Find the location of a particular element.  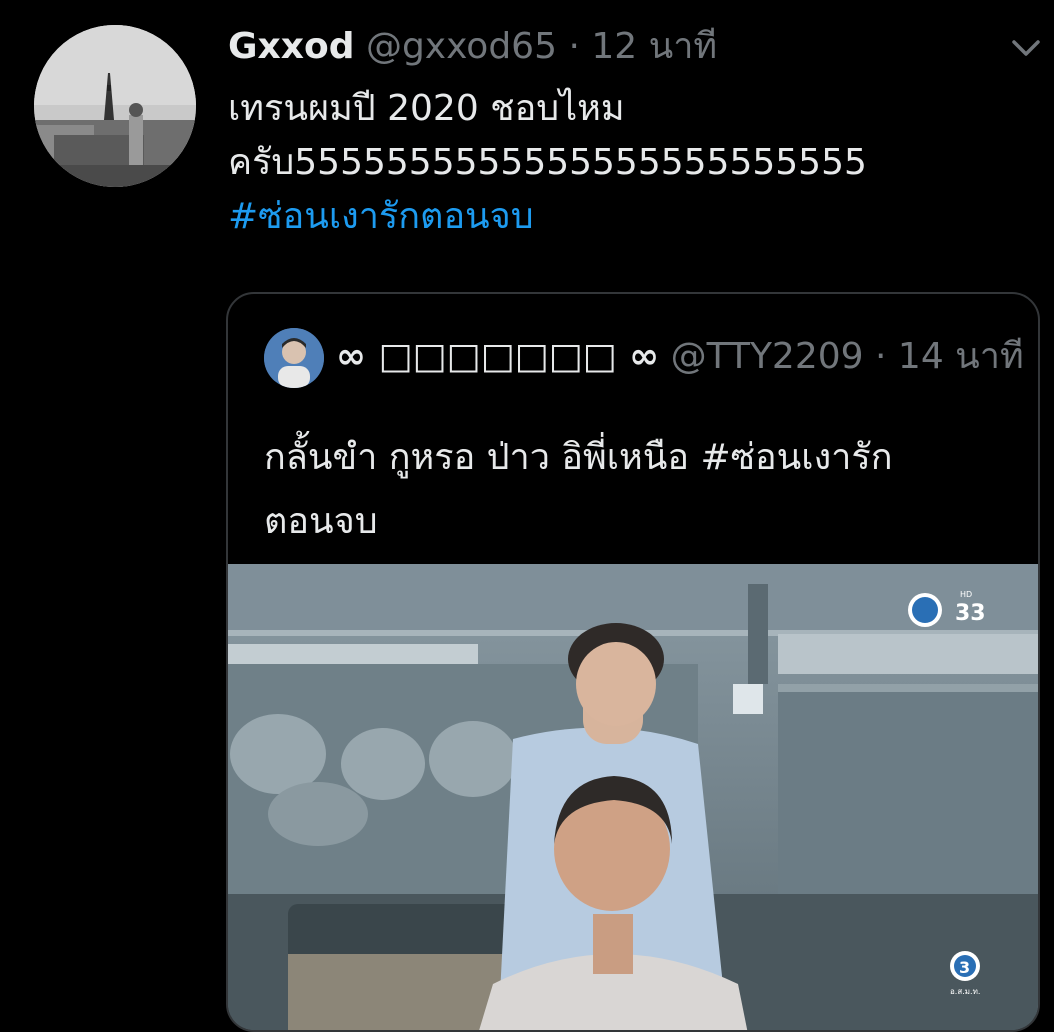

avatar is located at coordinates (115, 106).